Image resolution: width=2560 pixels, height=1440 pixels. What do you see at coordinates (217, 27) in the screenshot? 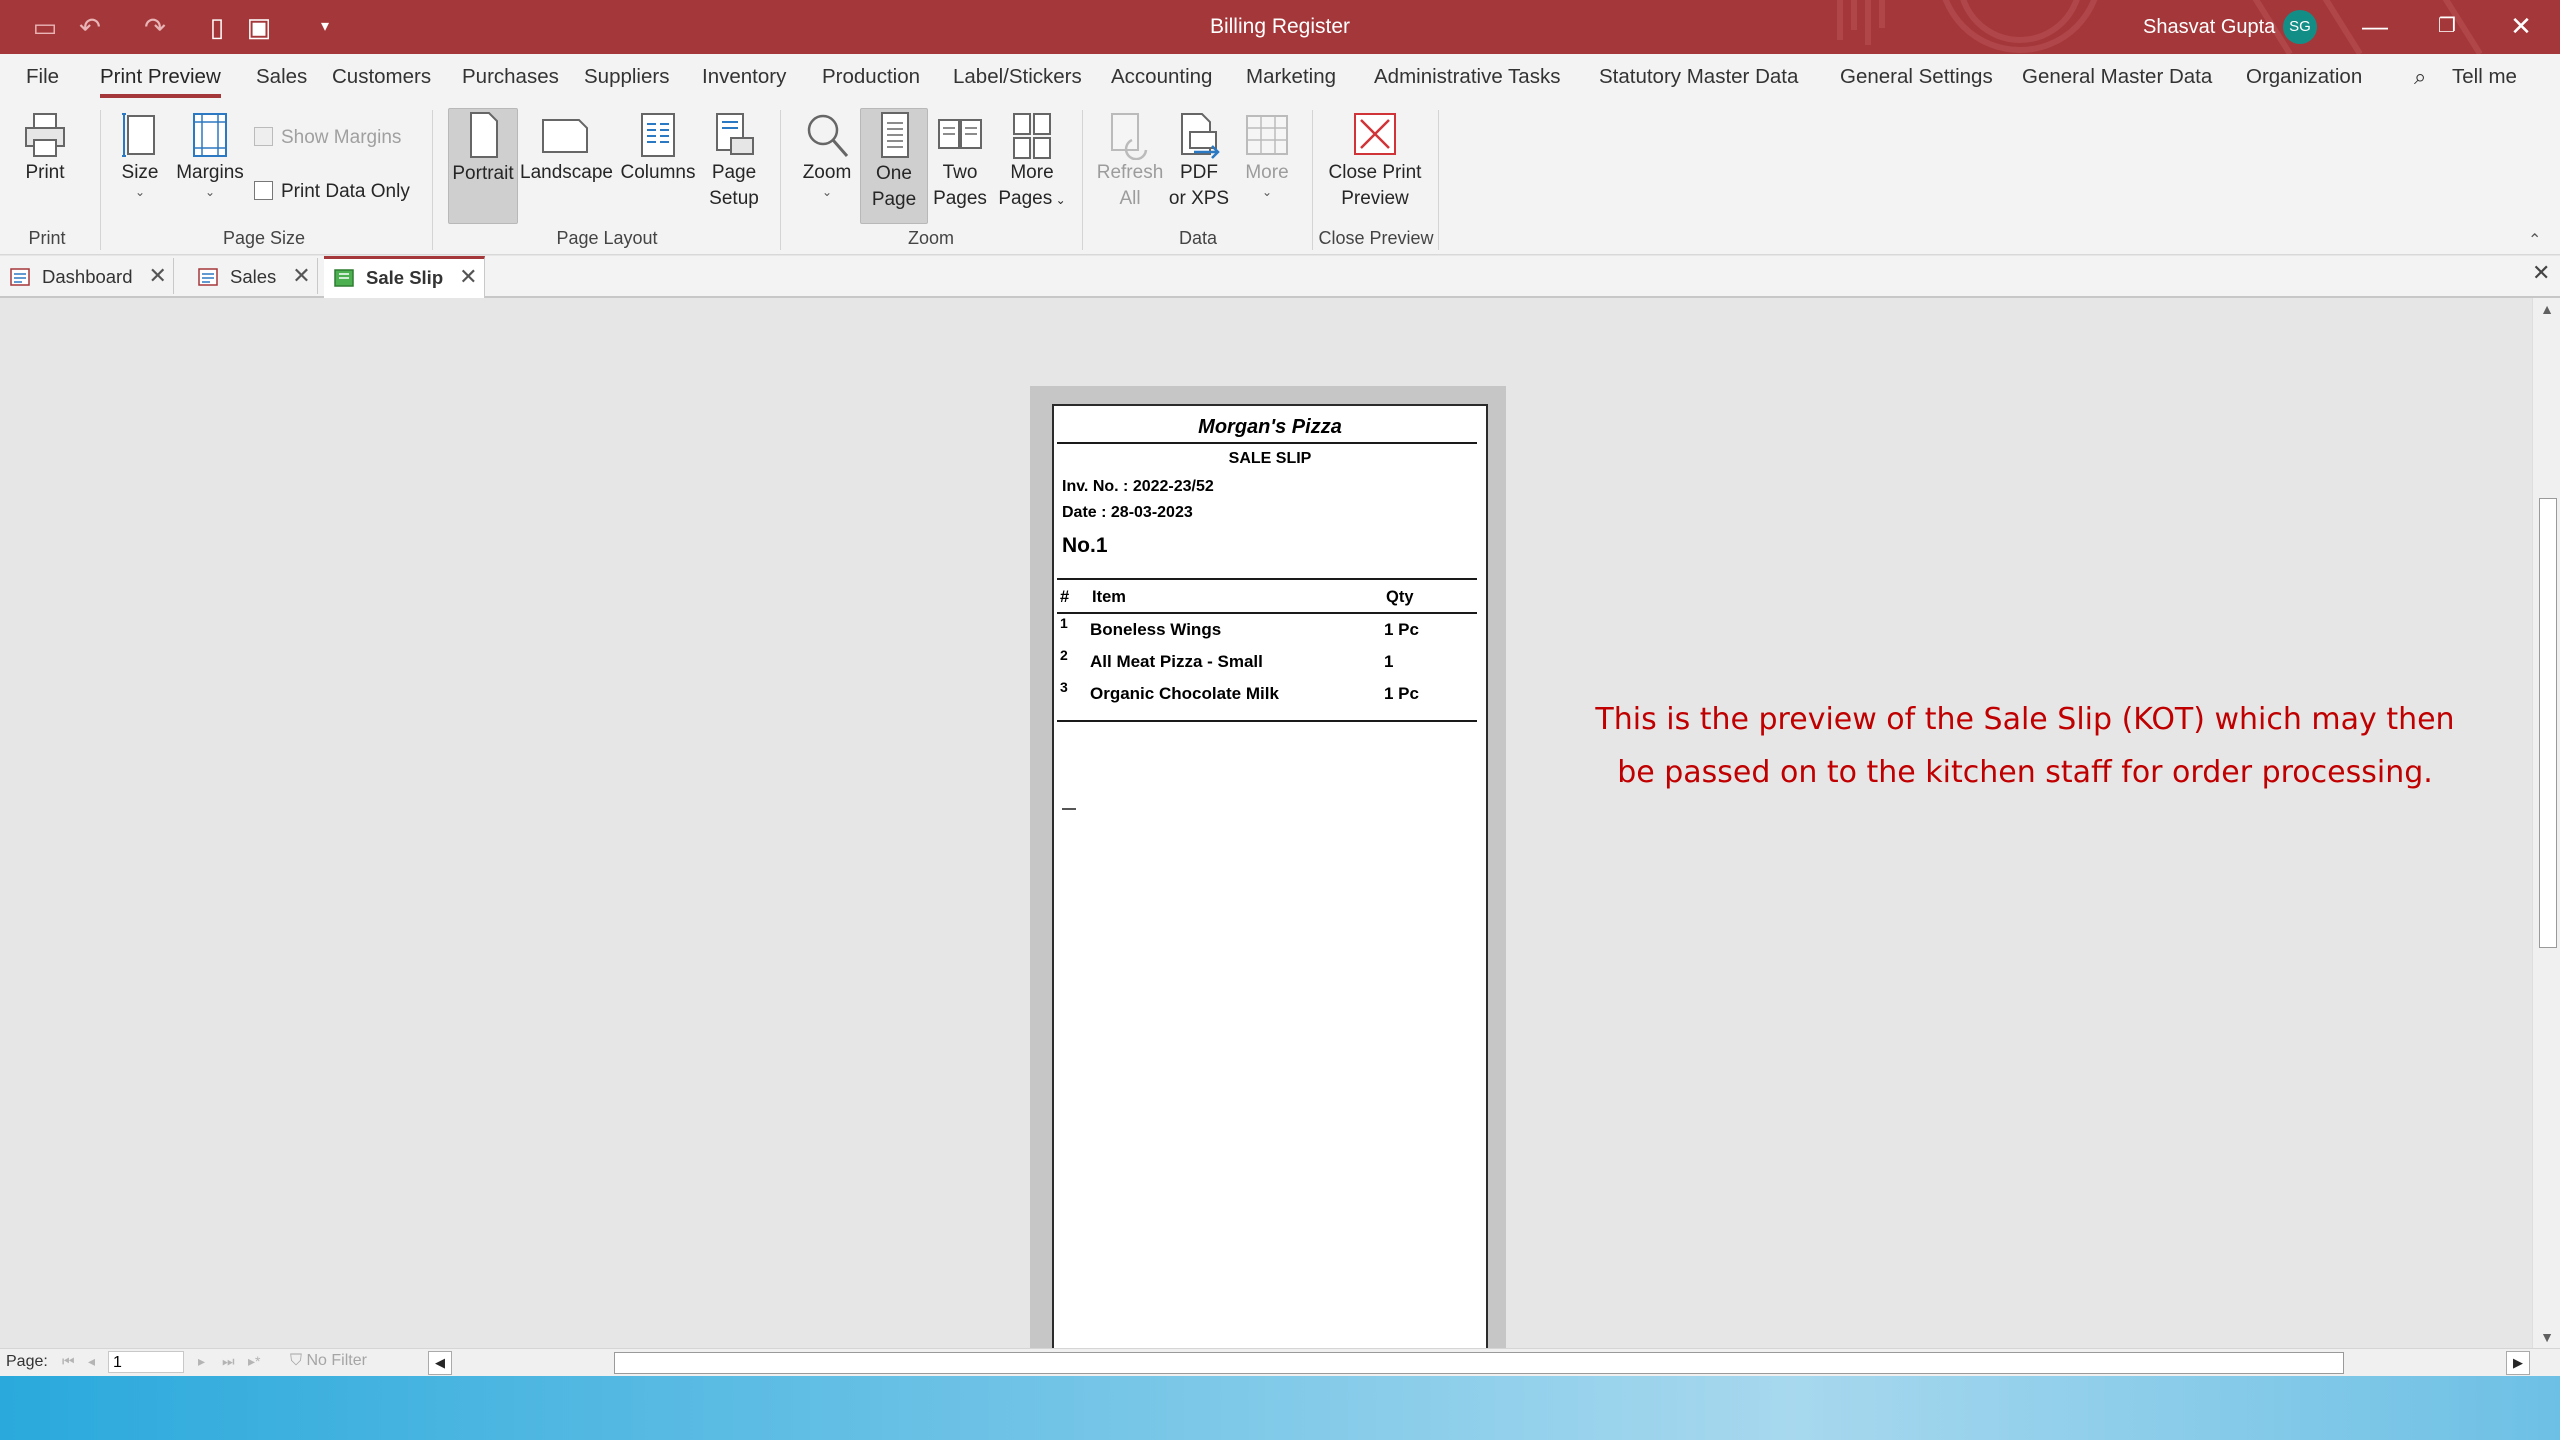
I see `document-icon: ▯` at bounding box center [217, 27].